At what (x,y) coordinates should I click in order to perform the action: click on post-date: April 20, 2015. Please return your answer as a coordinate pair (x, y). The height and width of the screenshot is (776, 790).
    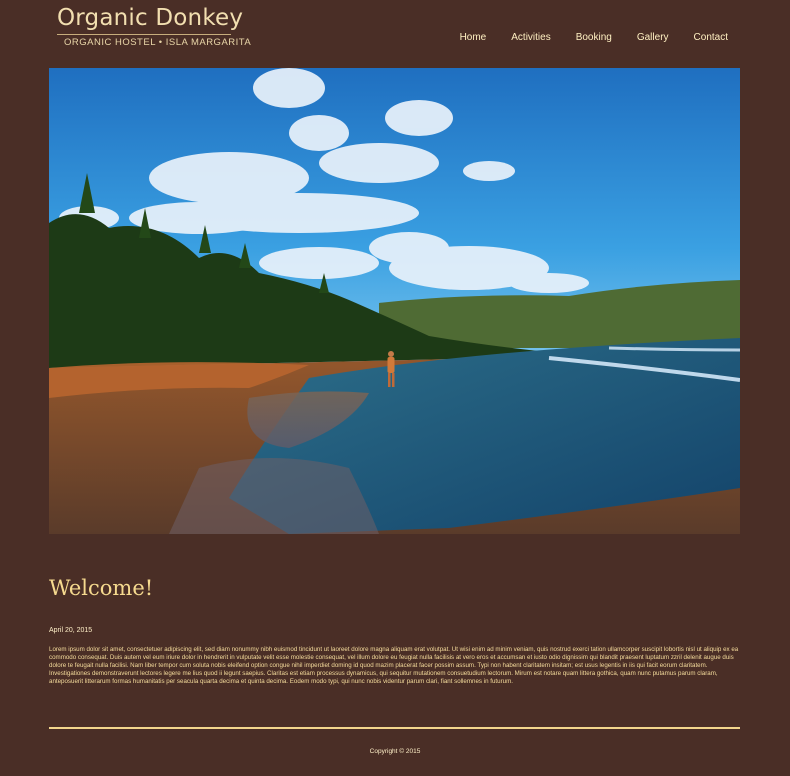
    Looking at the image, I should click on (71, 630).